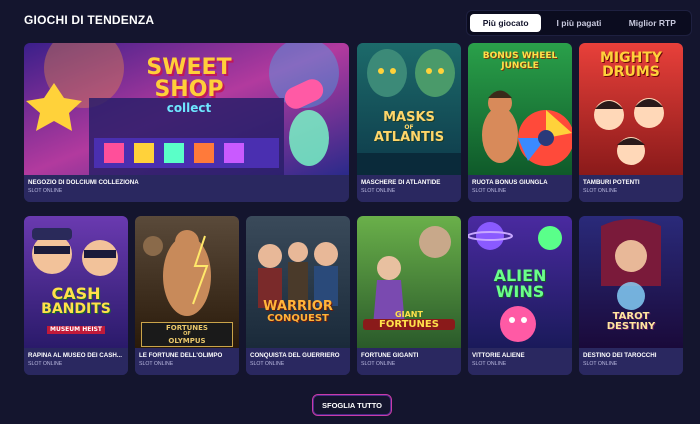 This screenshot has width=700, height=424. Describe the element at coordinates (189, 85) in the screenshot. I see `game-logo: SWEET SHOP collect` at that location.